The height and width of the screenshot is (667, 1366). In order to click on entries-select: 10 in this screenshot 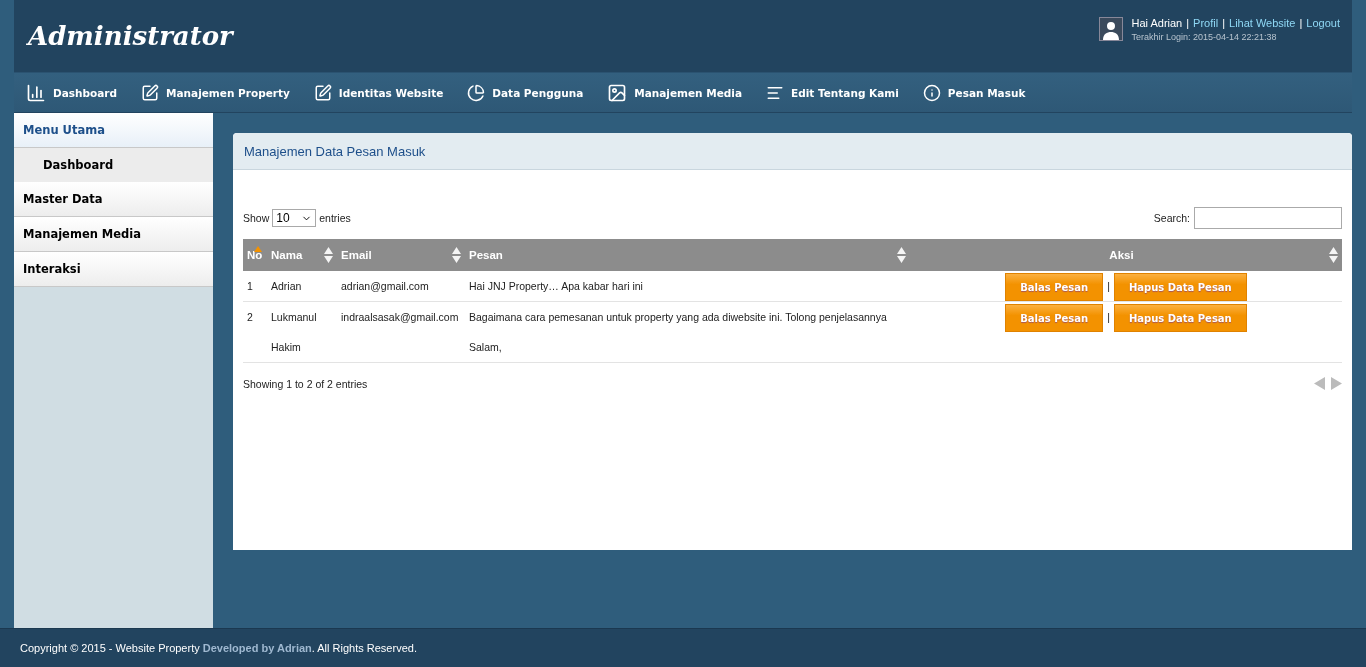, I will do `click(294, 218)`.